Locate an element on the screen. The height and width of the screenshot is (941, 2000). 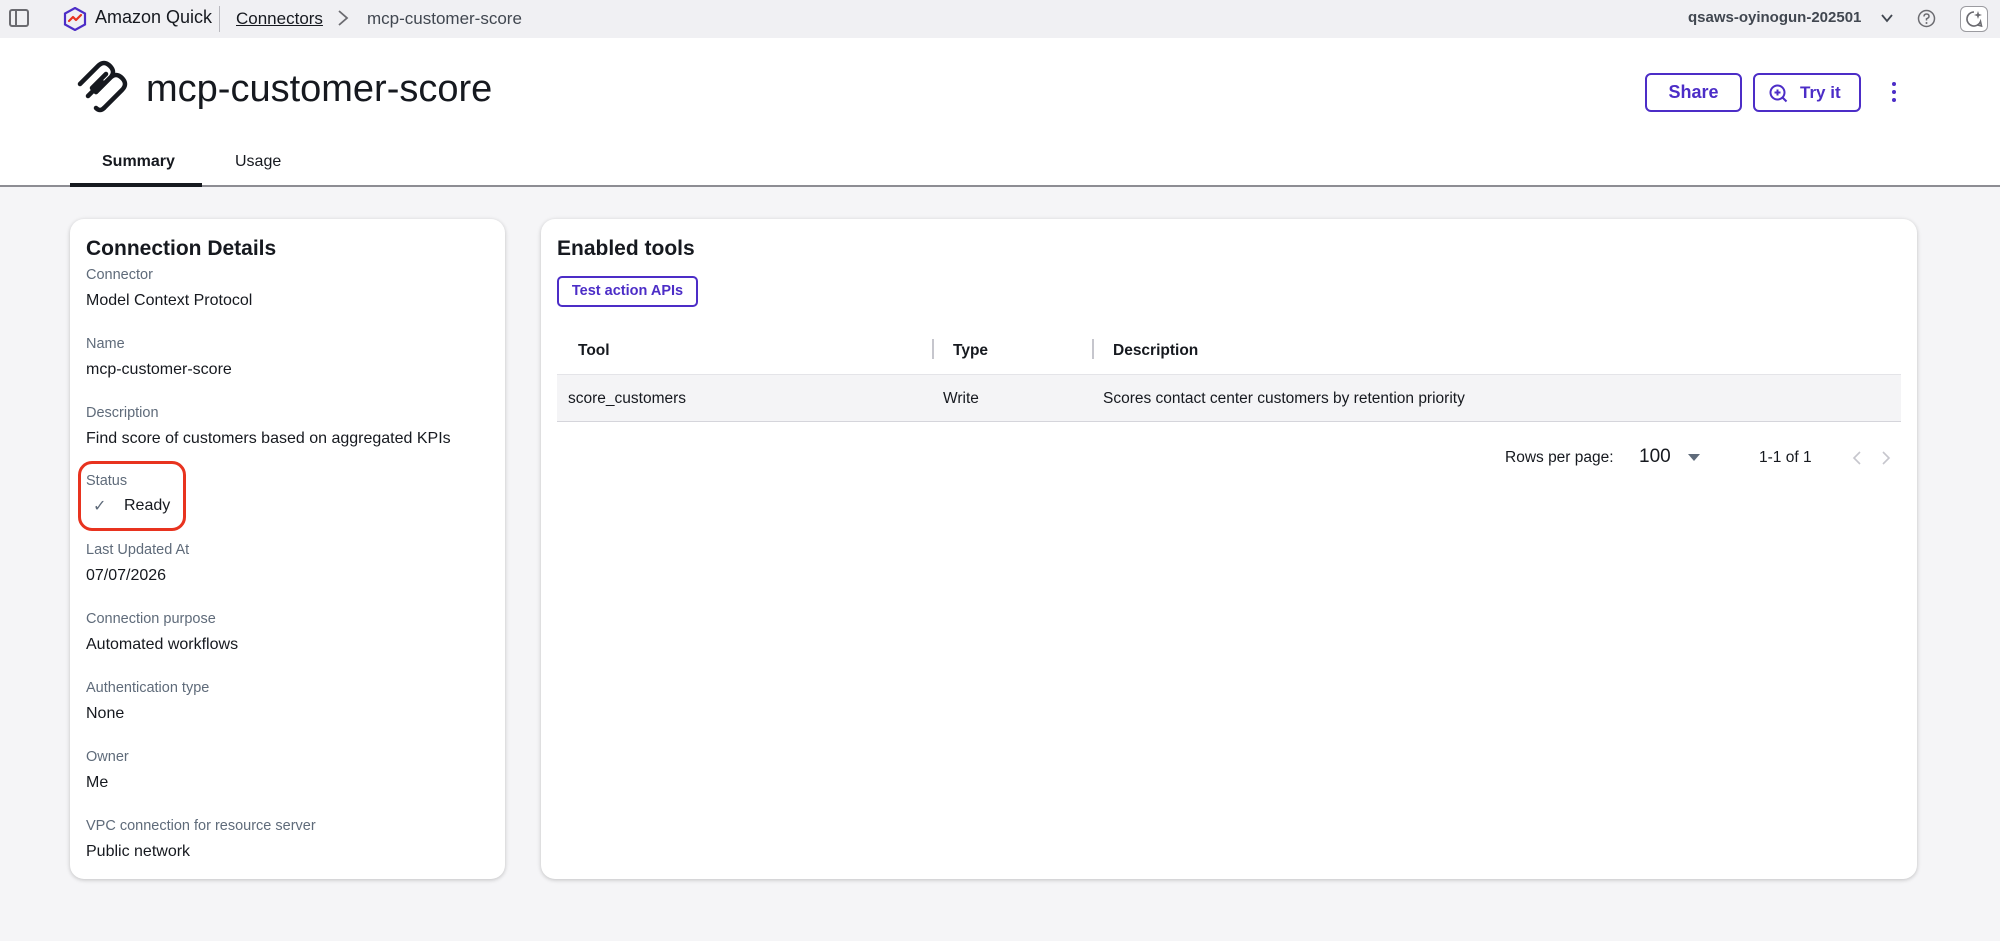
try-it-button: Try it is located at coordinates (1807, 92).